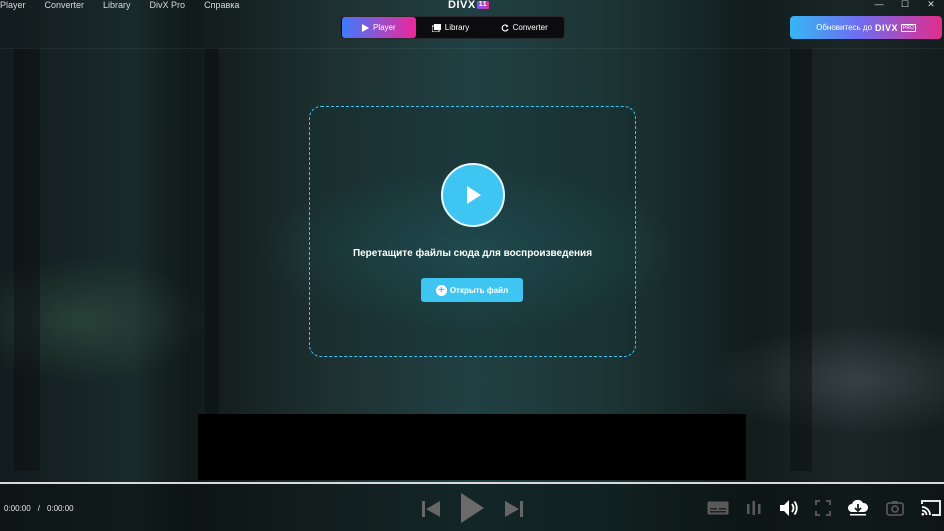 This screenshot has width=944, height=531. I want to click on skip-next-icon, so click(514, 509).